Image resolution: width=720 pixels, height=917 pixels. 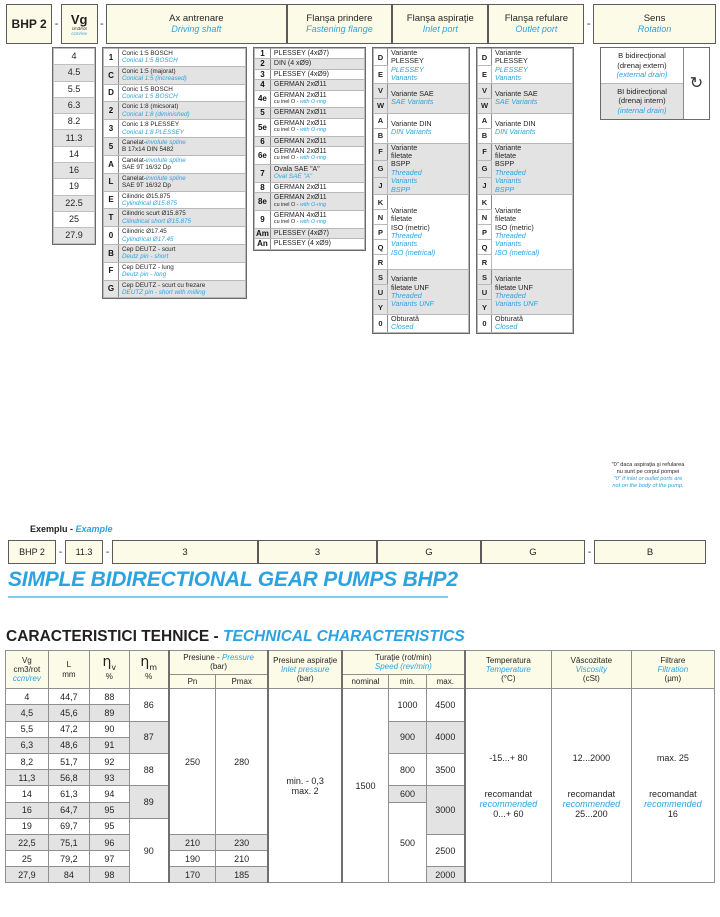 I want to click on cell-speed-min: 1000, so click(x=407, y=705).